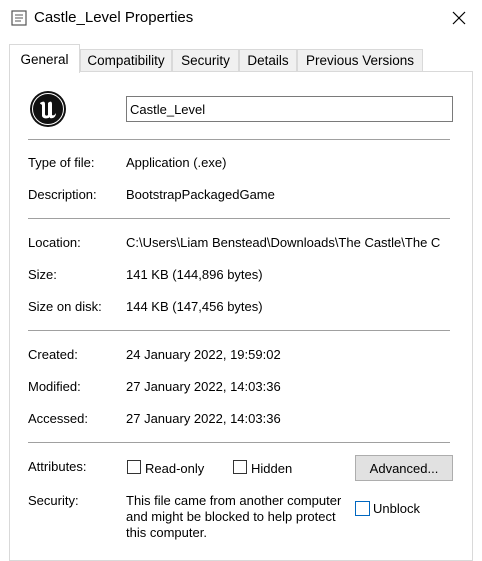 The image size is (482, 561). I want to click on hidden-checkbox, so click(240, 467).